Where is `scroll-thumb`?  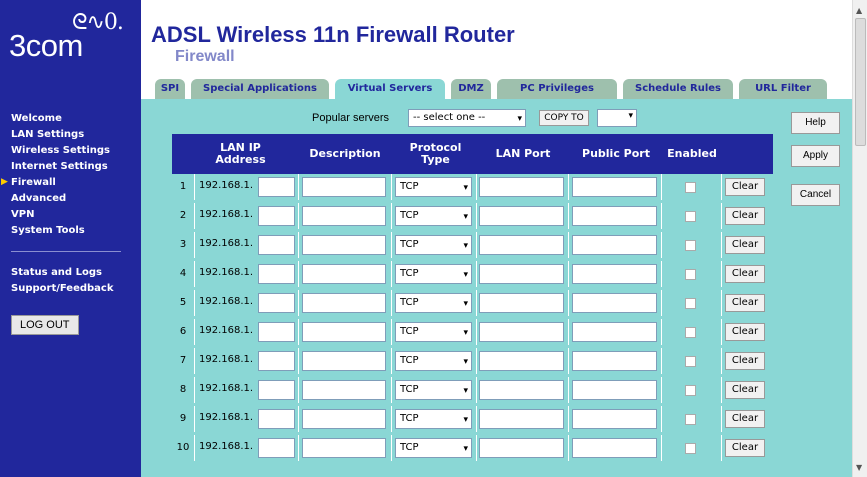 scroll-thumb is located at coordinates (860, 82).